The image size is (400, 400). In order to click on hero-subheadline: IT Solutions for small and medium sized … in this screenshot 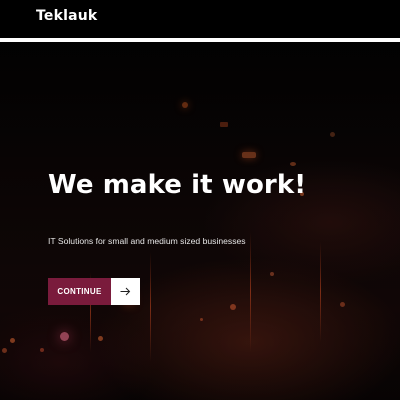, I will do `click(147, 241)`.